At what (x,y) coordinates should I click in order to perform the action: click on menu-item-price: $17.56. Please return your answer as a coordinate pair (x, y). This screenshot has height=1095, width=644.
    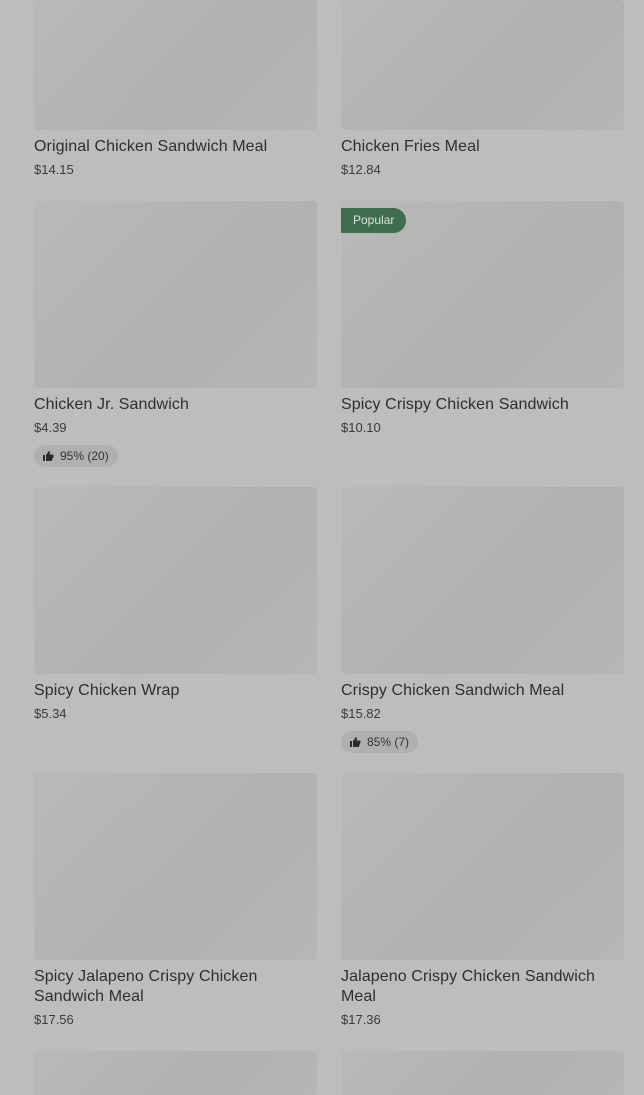
    Looking at the image, I should click on (54, 1019).